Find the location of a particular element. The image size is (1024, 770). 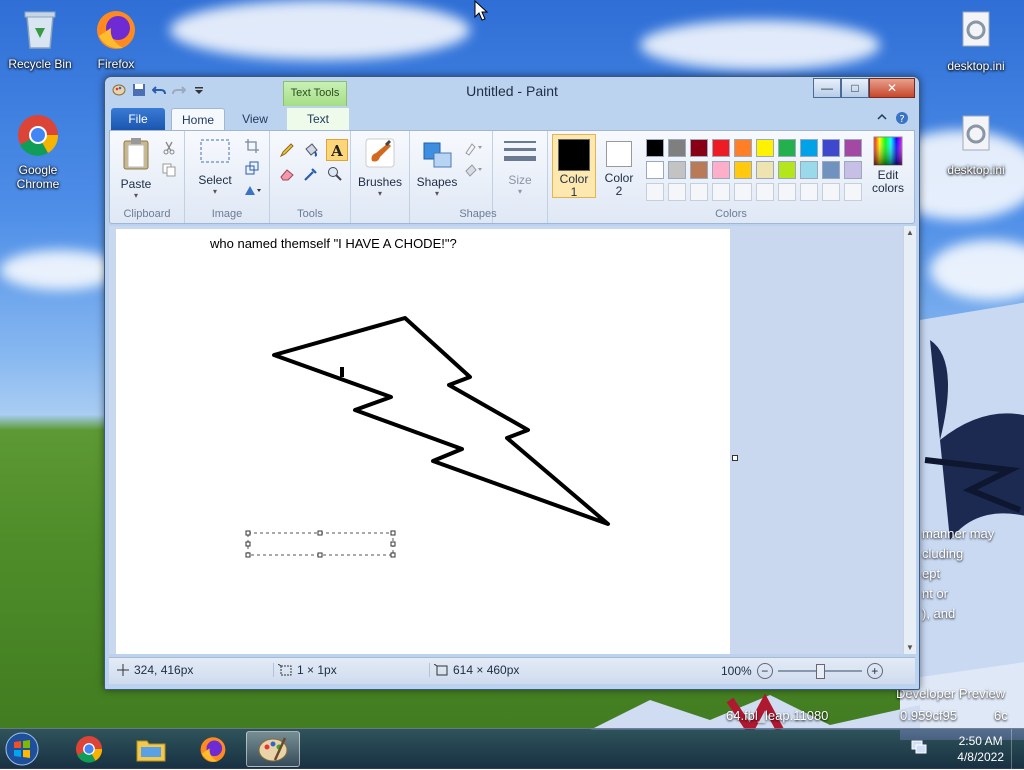

selection-size-icon is located at coordinates (285, 670).